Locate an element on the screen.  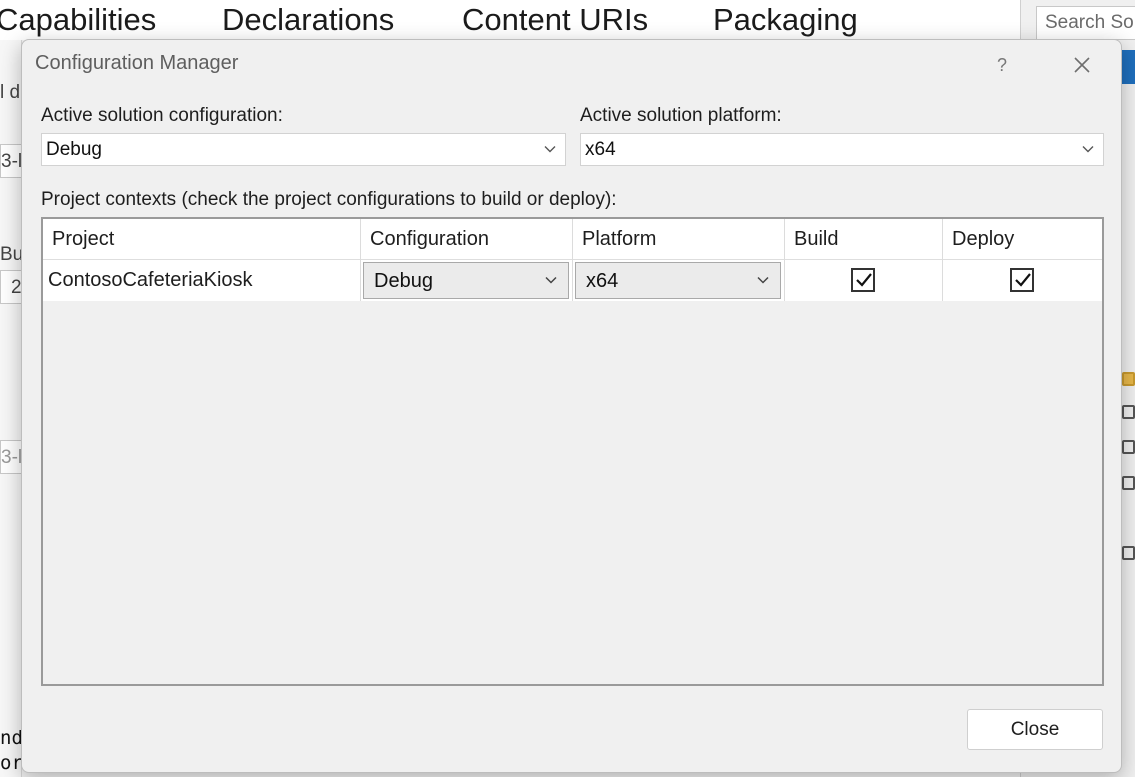
dialog-titlebar: Configuration Manager ? is located at coordinates (571, 65).